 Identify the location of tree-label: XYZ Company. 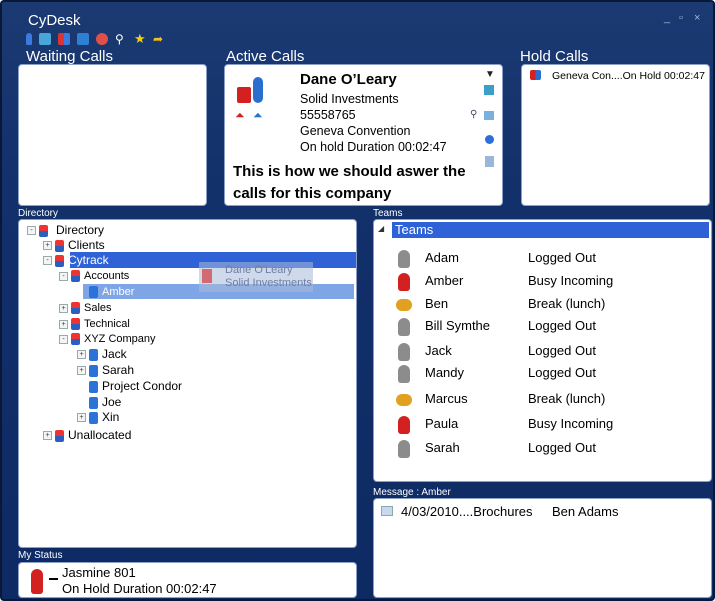
(120, 339).